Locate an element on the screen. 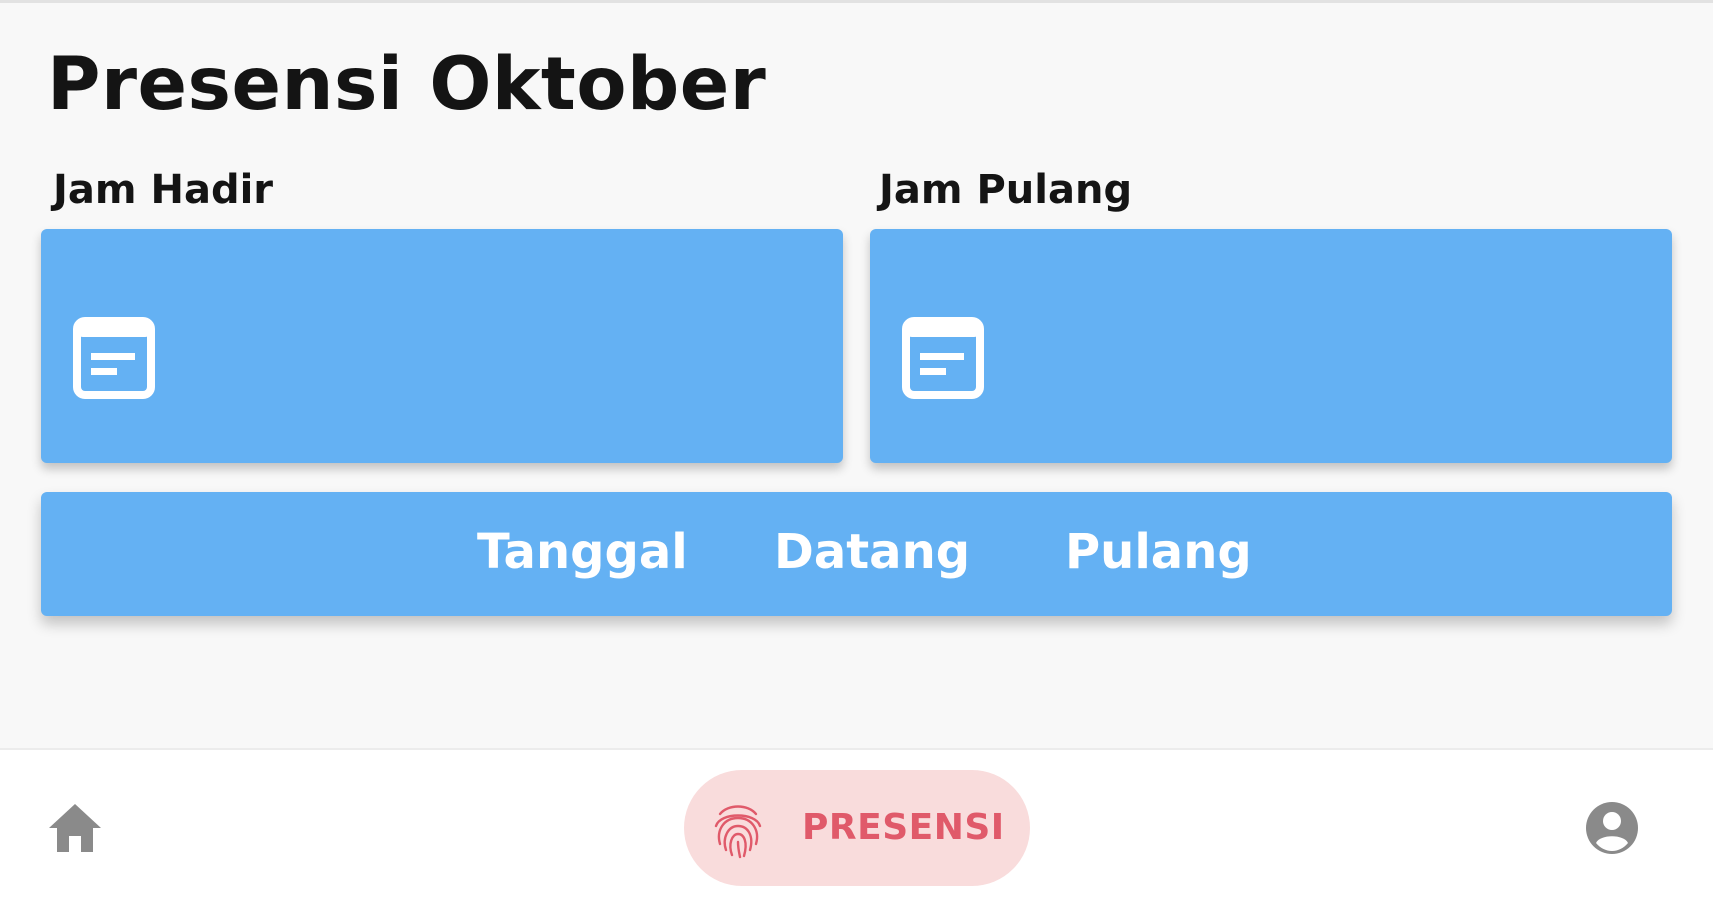 The height and width of the screenshot is (900, 1713). column-header-datang: Datang is located at coordinates (872, 552).